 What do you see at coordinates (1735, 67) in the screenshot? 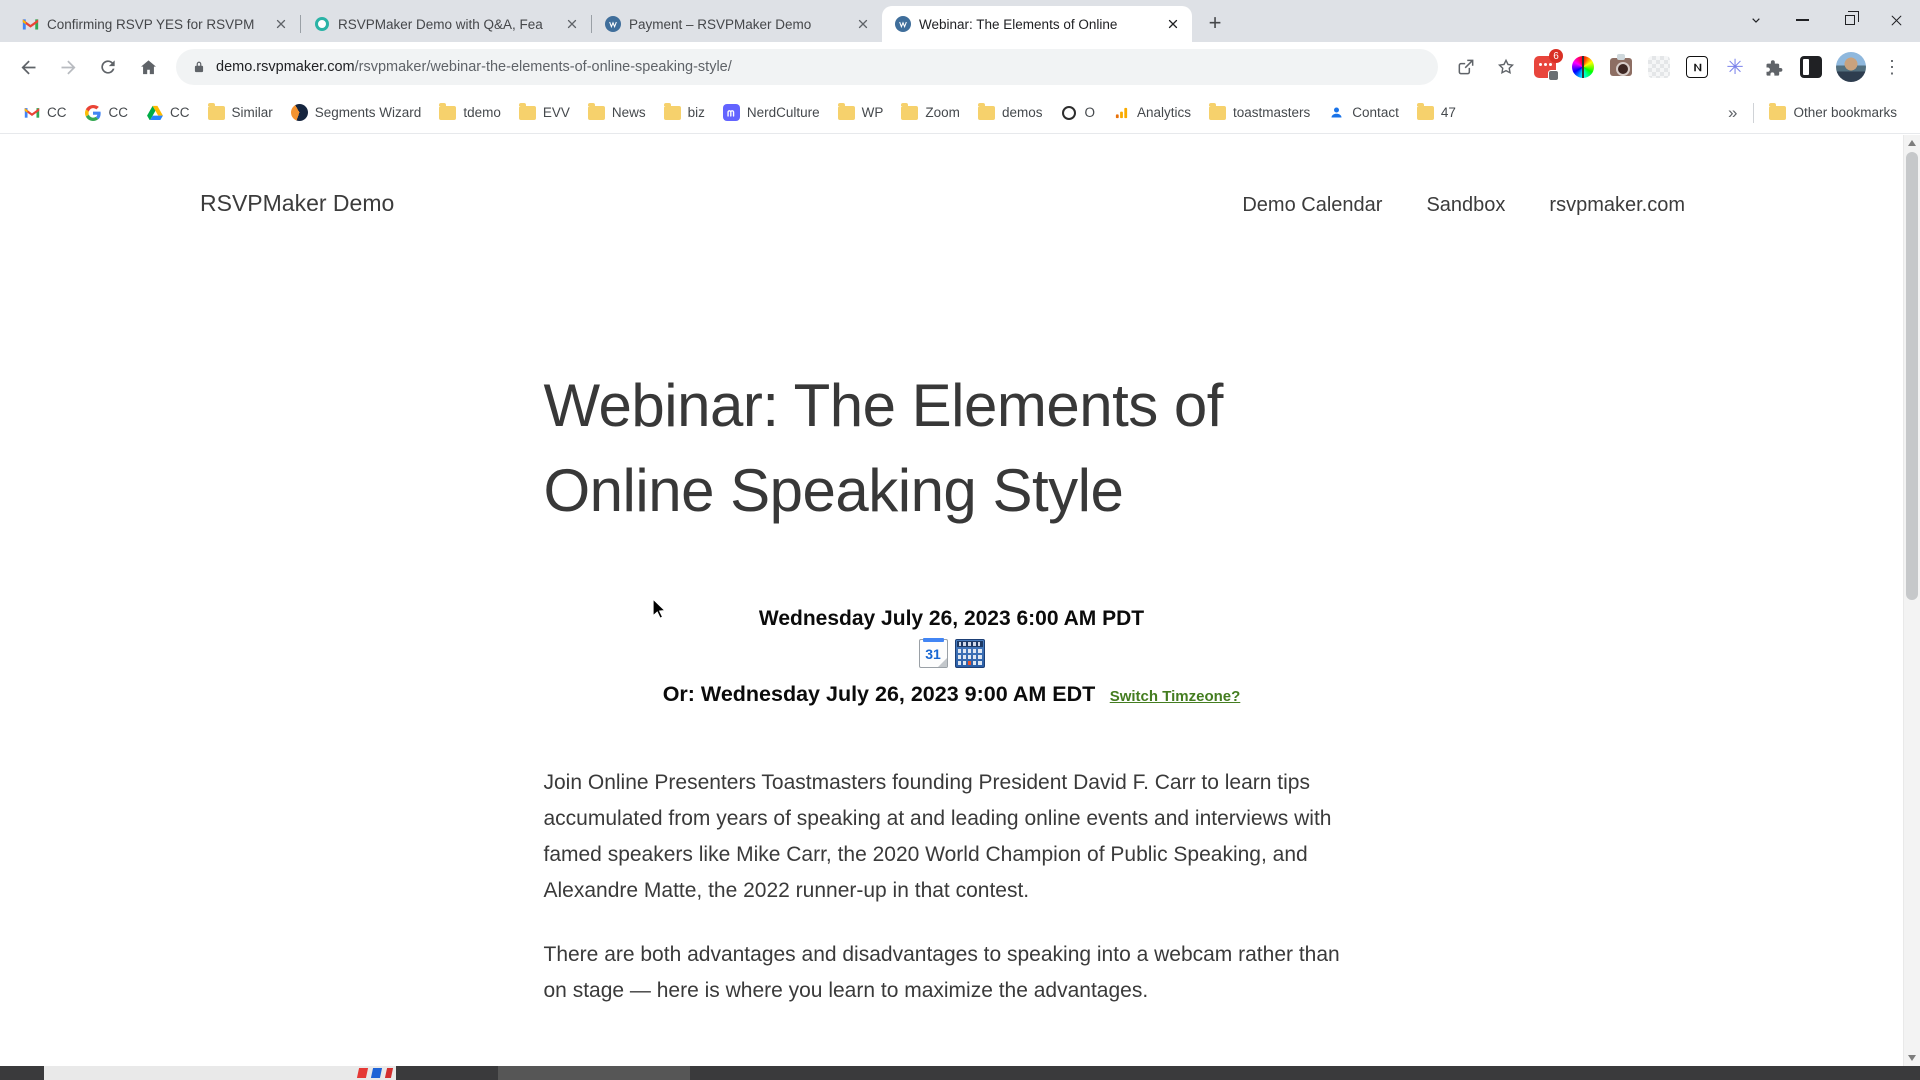
I see `snowflake-extension-icon: ✳` at bounding box center [1735, 67].